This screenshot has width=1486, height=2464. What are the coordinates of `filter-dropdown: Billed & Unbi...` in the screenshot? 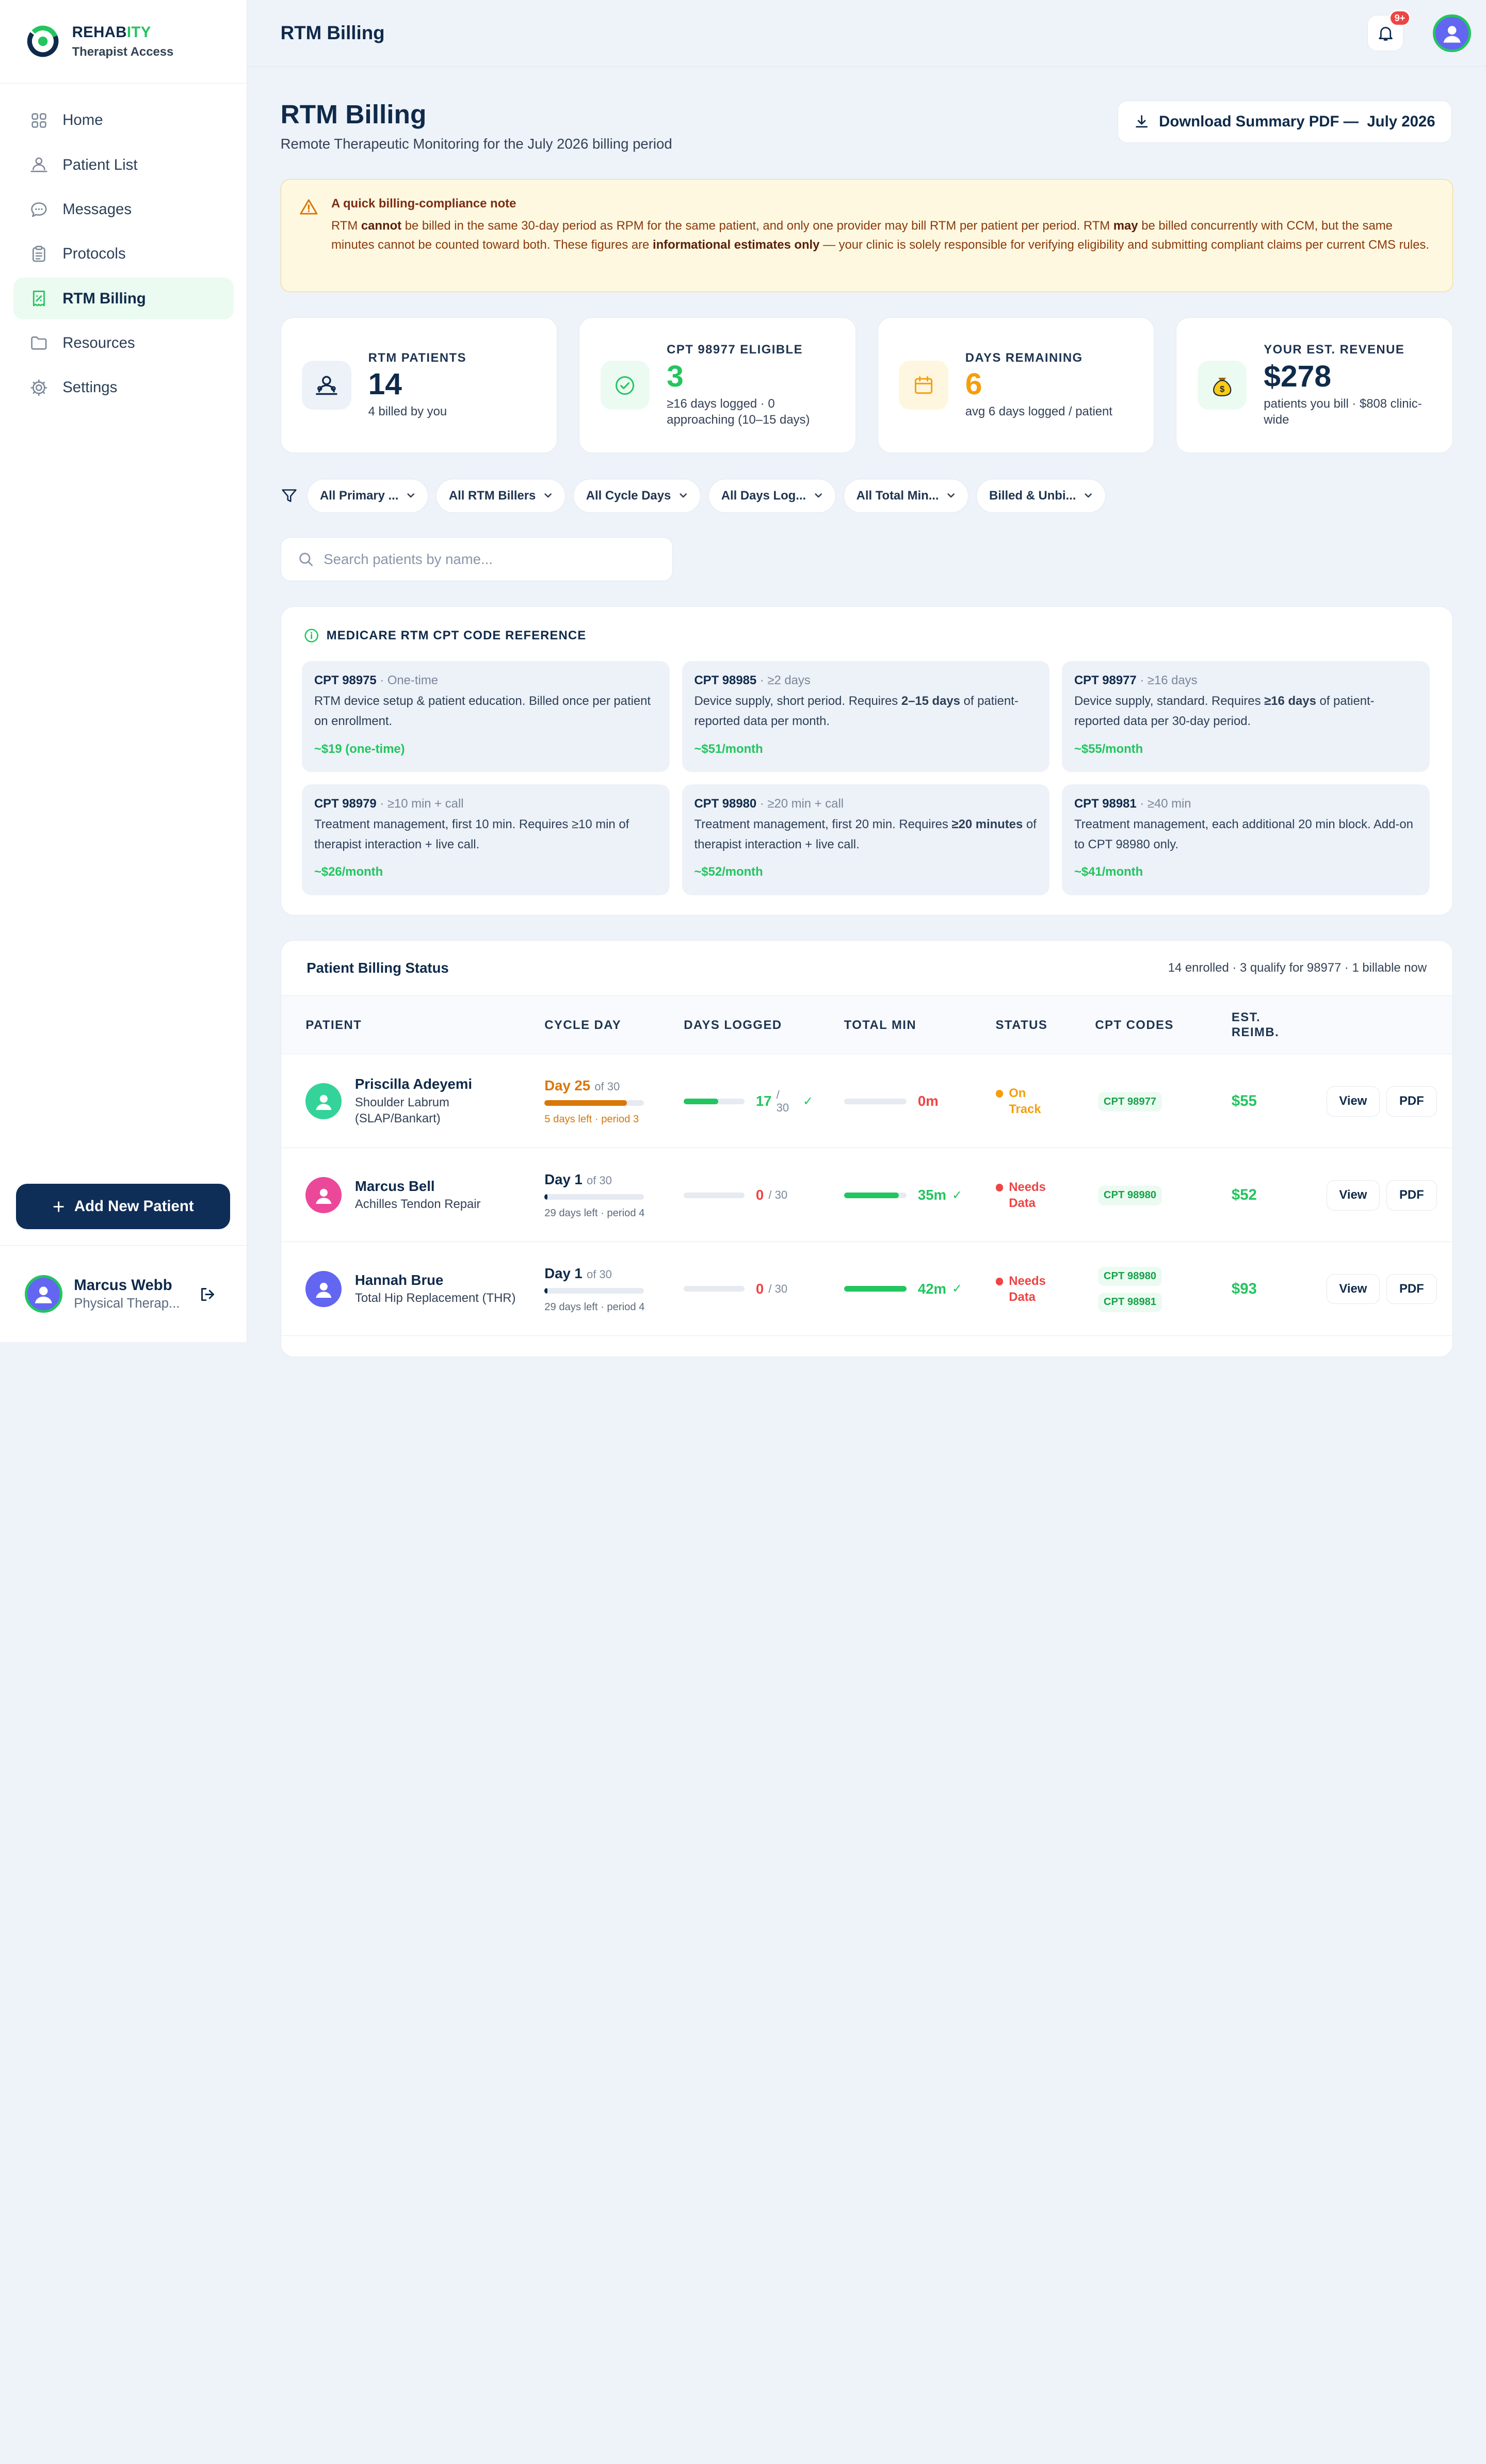 It's located at (1041, 495).